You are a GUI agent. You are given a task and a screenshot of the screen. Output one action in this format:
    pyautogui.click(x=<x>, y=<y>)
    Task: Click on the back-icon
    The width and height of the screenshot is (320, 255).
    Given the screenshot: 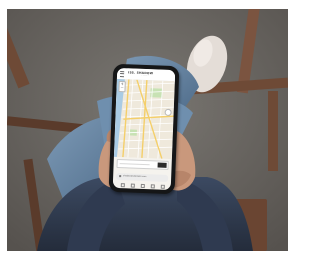 What is the action you would take?
    pyautogui.click(x=122, y=185)
    